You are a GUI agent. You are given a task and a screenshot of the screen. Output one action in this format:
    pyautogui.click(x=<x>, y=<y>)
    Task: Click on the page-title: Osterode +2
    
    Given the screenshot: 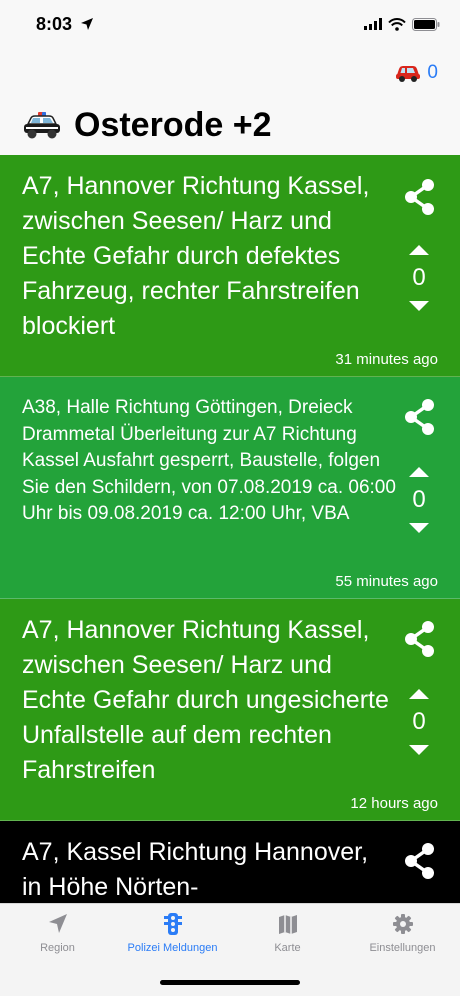 What is the action you would take?
    pyautogui.click(x=173, y=125)
    